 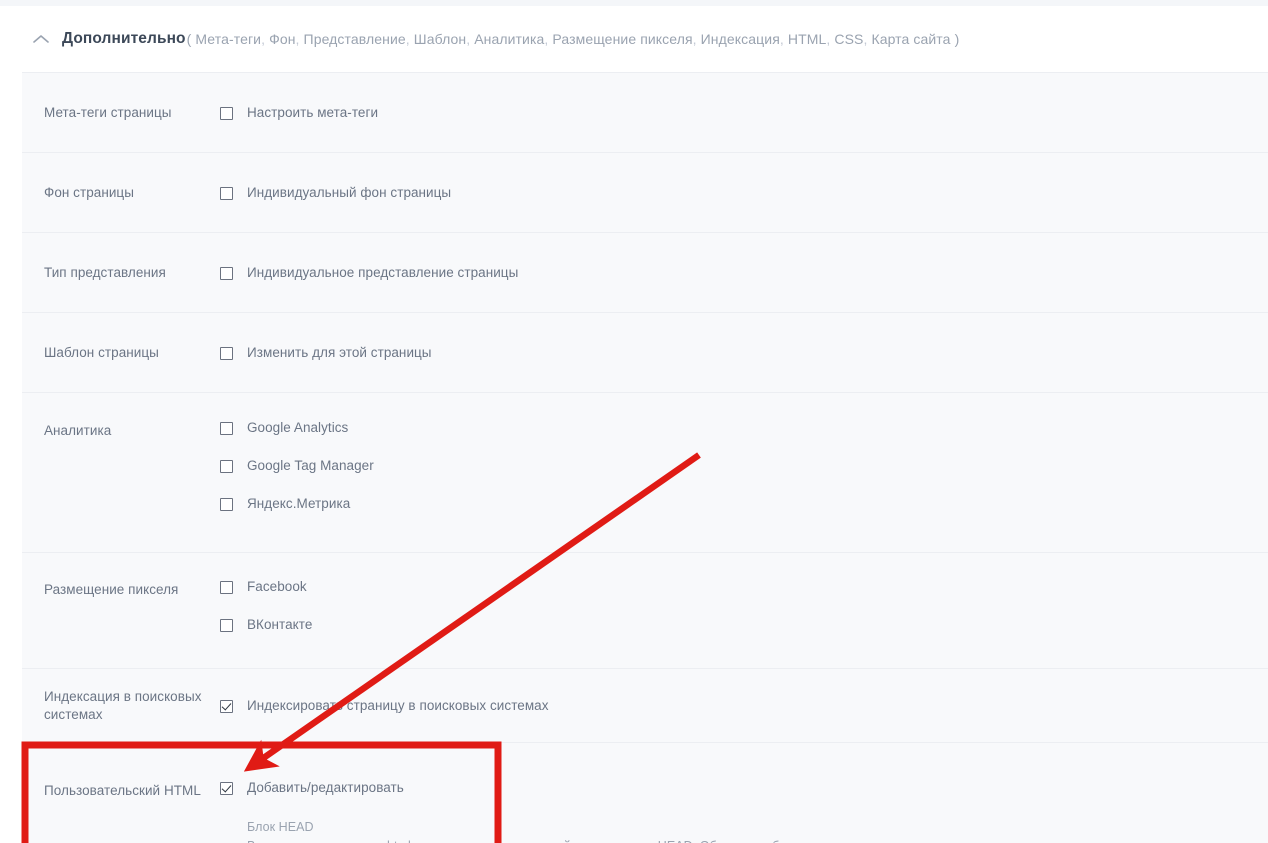 I want to click on settings-row-label: Мета-теги страницы, so click(x=108, y=112).